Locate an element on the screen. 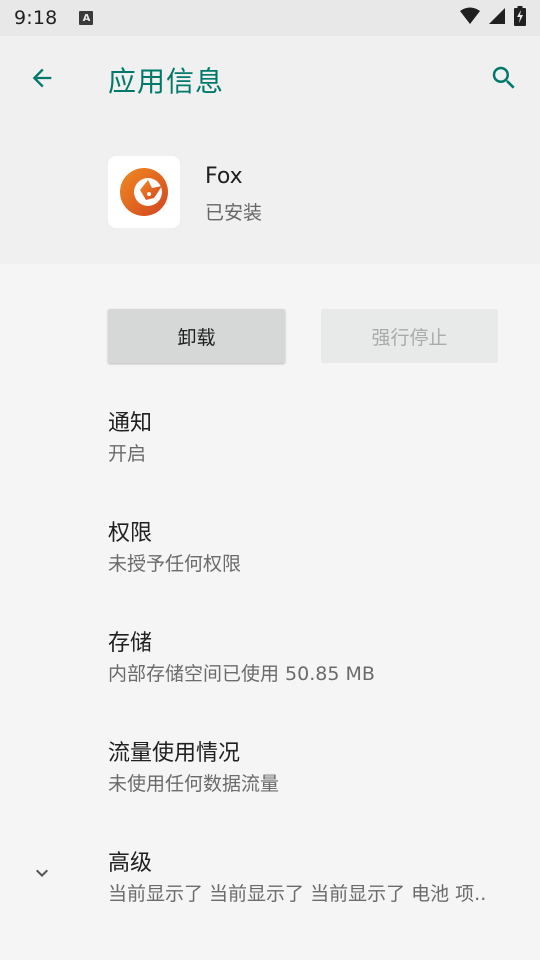 The height and width of the screenshot is (960, 540). list-item-advanced: 高级 当前显示了 当前显示了 当前显示了 电池 项.. is located at coordinates (270, 893).